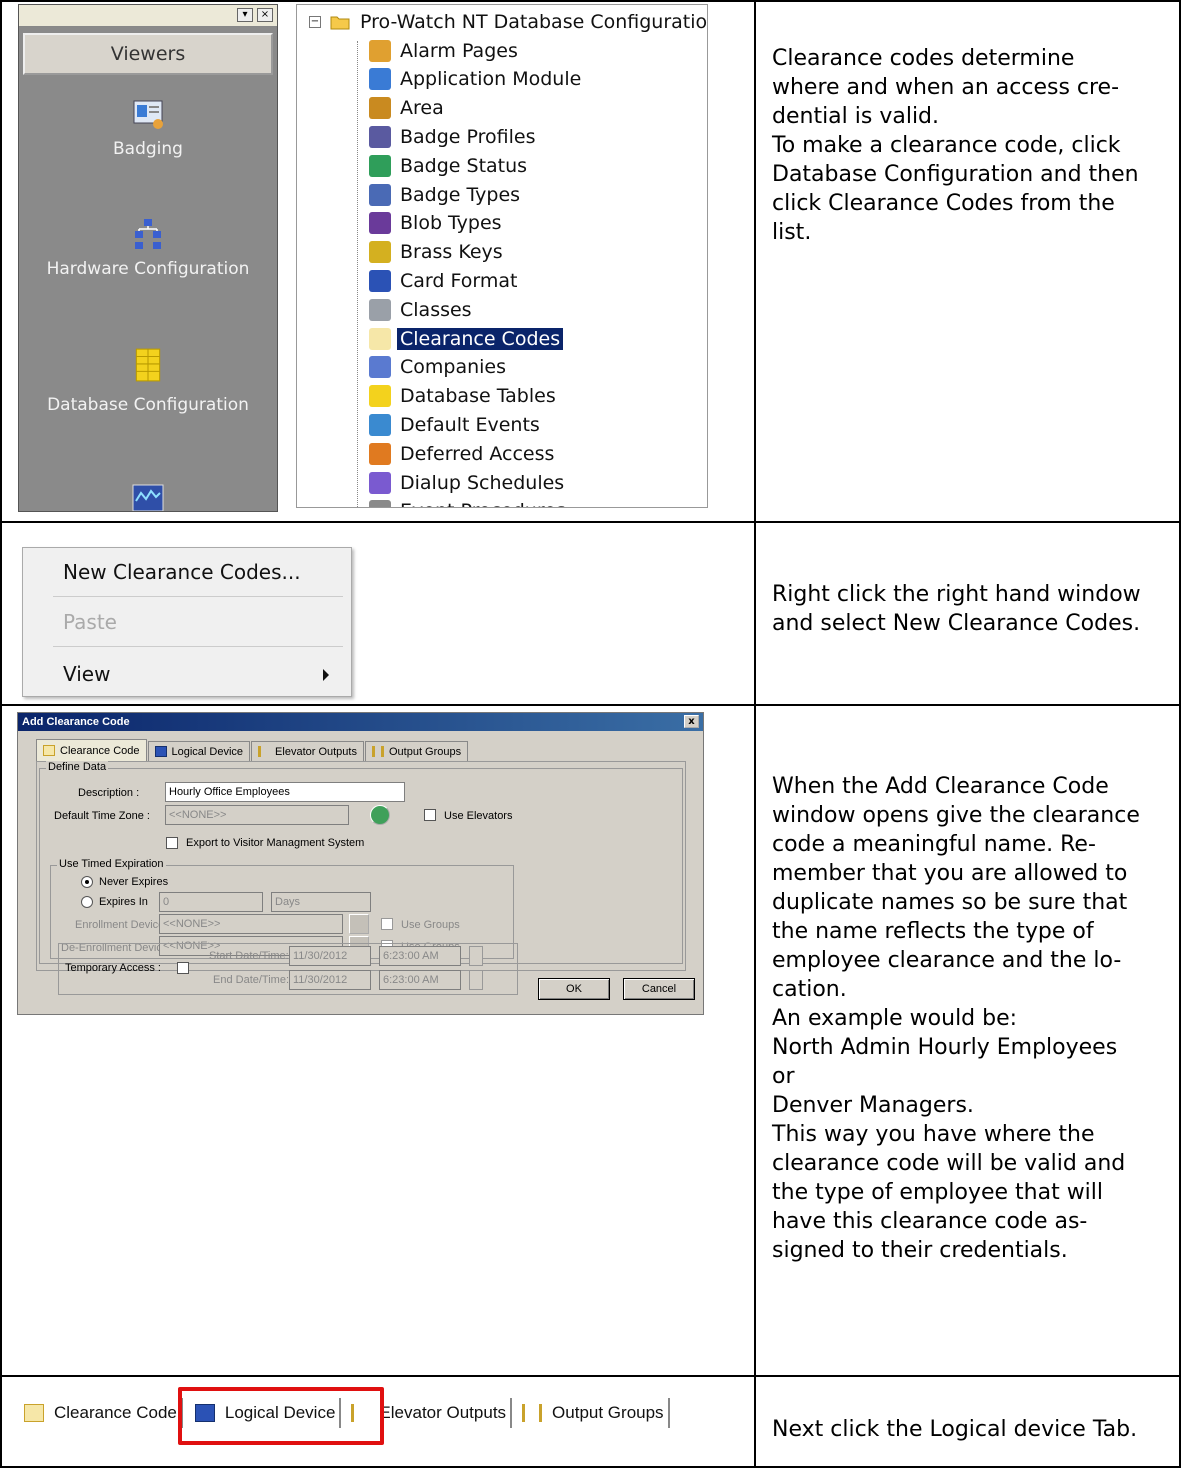 The image size is (1181, 1468). Describe the element at coordinates (483, 503) in the screenshot. I see `tree-item-label: Event Procedures` at that location.